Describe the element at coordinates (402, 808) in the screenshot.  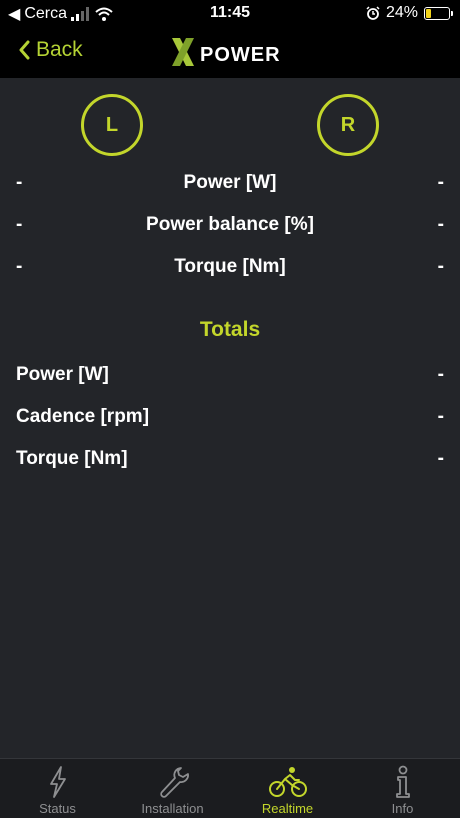
I see `tab-label: Info` at that location.